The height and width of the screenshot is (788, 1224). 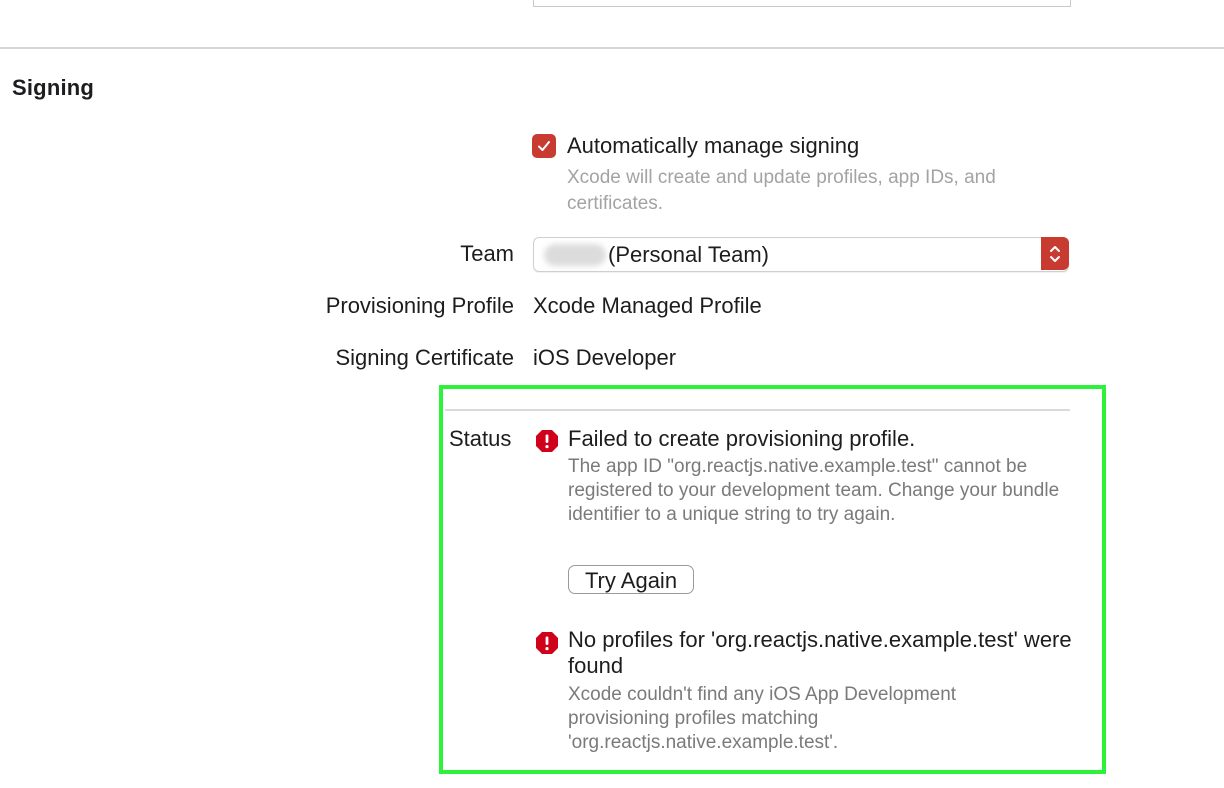 I want to click on provisioning-profile-value: Xcode Managed Profile, so click(x=647, y=305).